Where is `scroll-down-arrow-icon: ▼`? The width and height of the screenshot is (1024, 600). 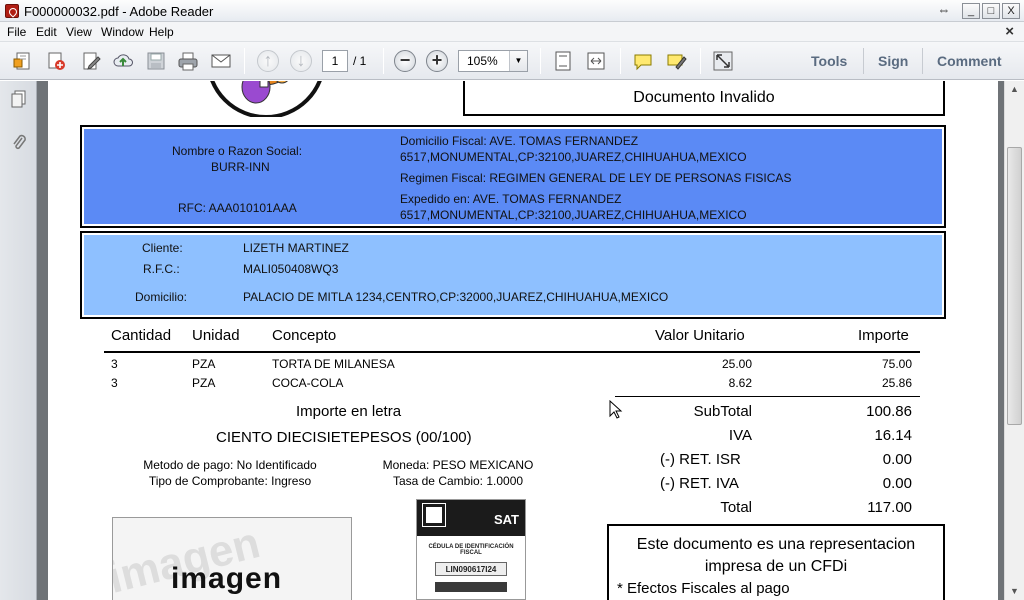 scroll-down-arrow-icon: ▼ is located at coordinates (1014, 591).